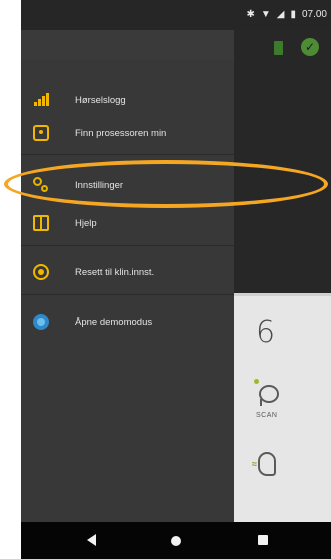  I want to click on scan-label: SCAN, so click(267, 415).